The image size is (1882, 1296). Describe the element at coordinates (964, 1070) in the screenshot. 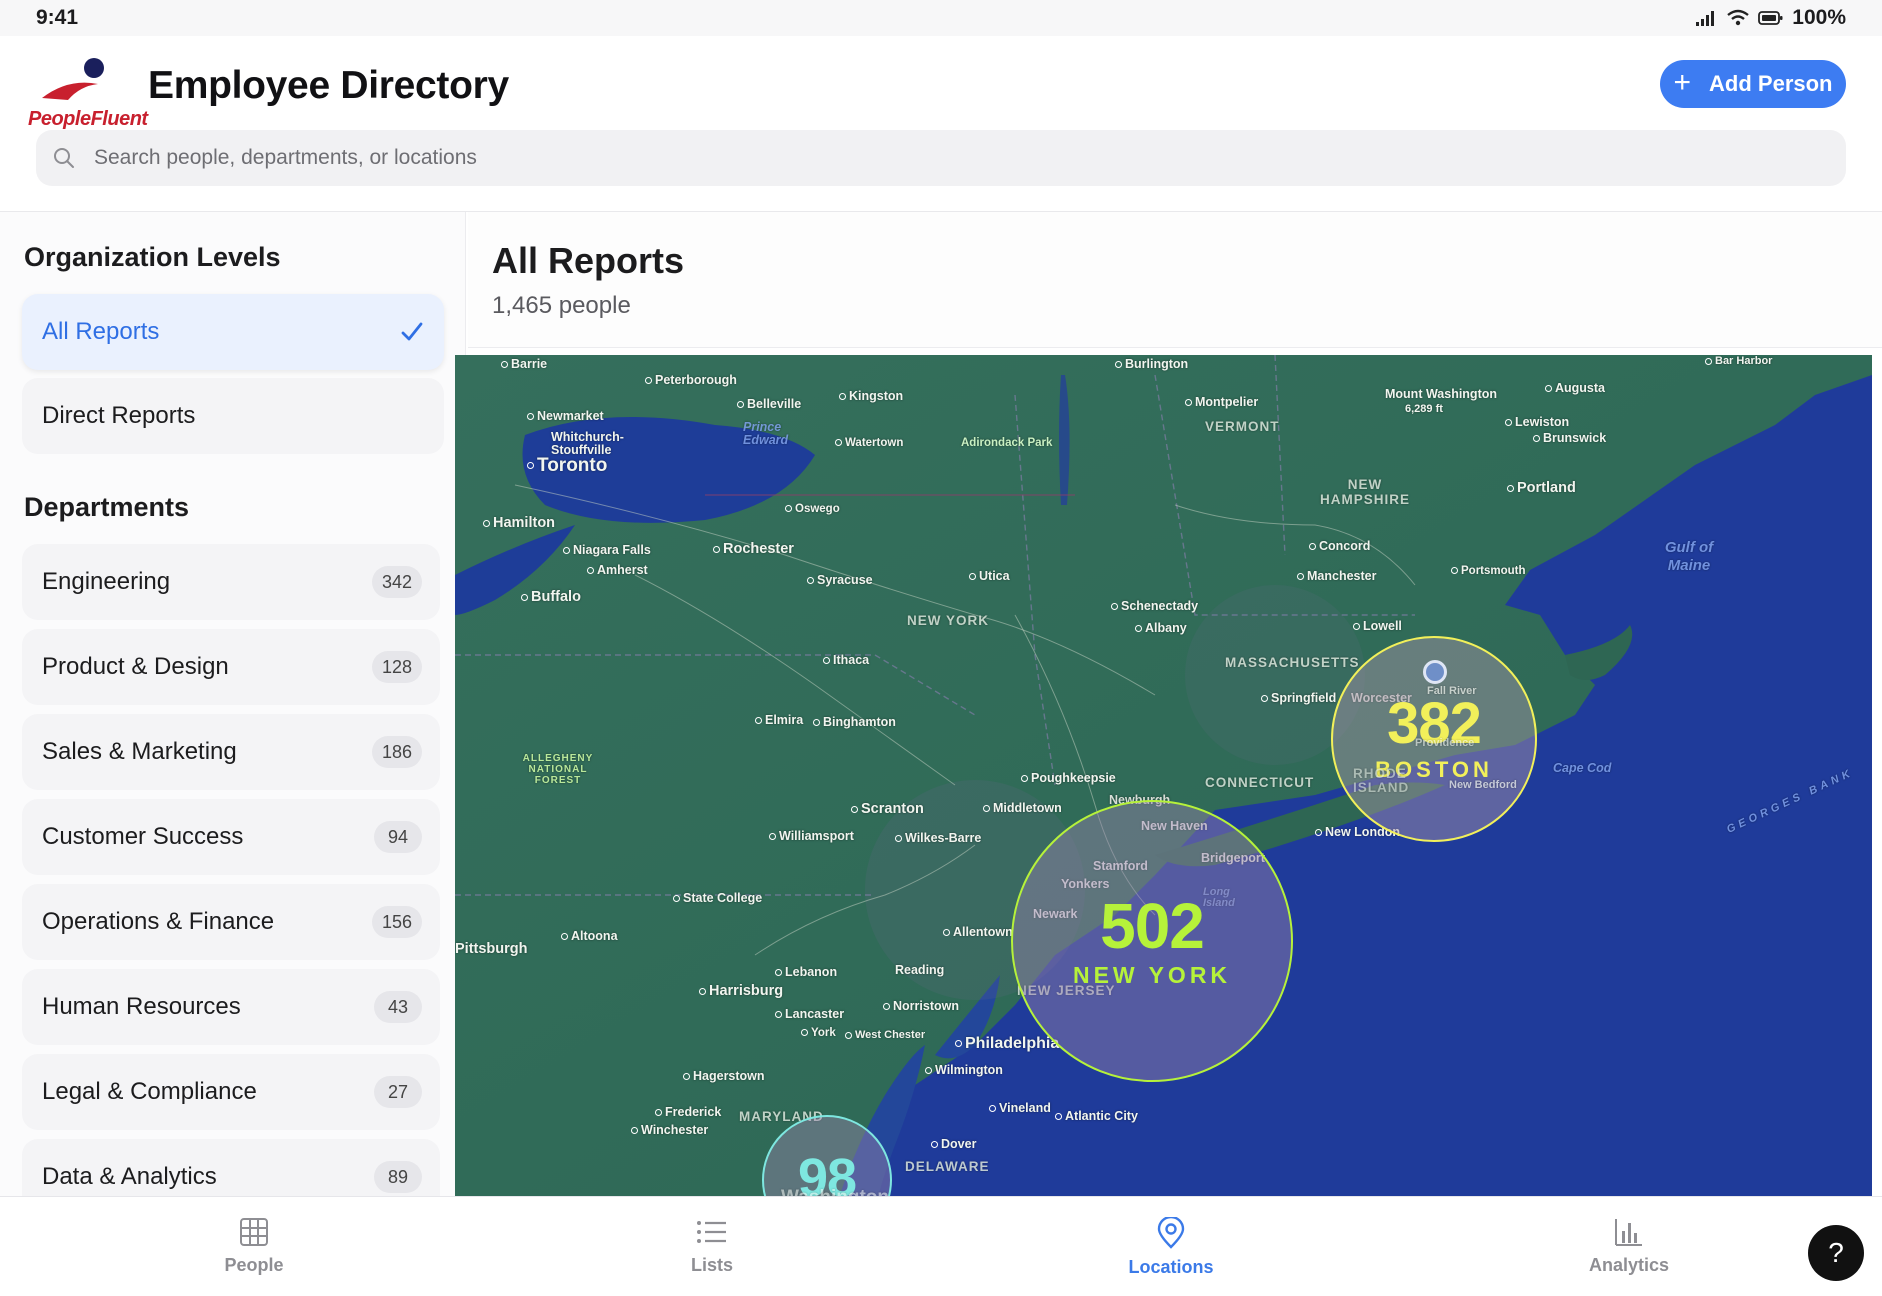

I see `map-label: Wilmington` at that location.